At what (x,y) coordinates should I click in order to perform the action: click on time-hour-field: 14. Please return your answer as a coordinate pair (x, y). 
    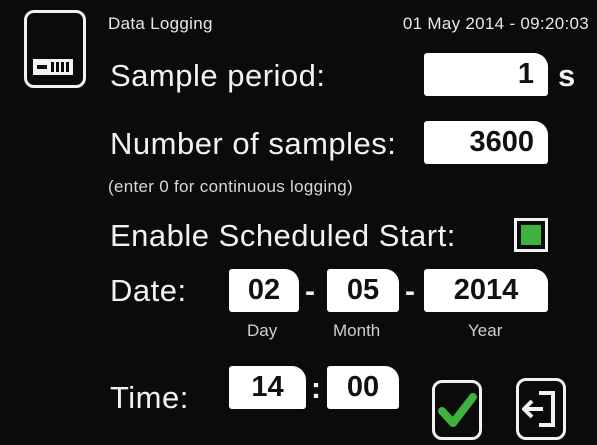
    Looking at the image, I should click on (267, 387).